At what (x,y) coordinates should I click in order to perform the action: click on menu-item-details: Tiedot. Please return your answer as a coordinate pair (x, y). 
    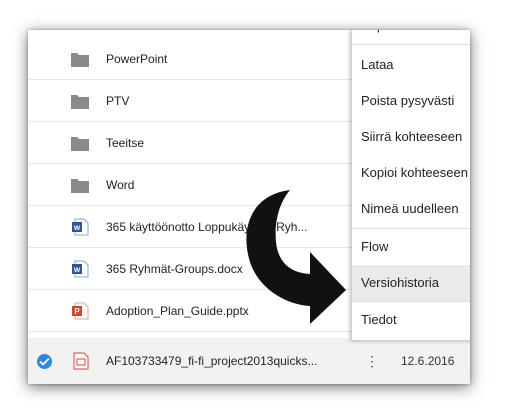
    Looking at the image, I should click on (411, 320).